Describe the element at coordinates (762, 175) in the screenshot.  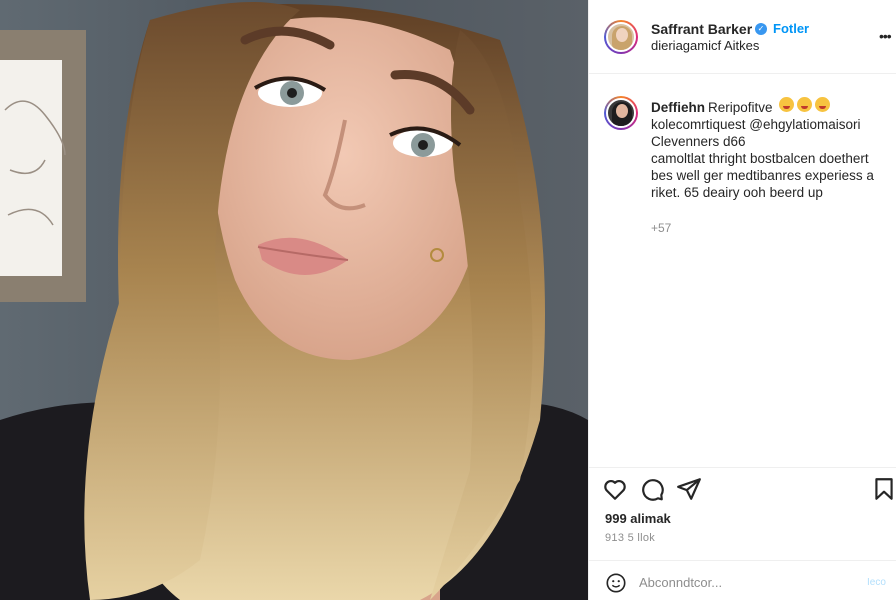
I see `comment-text-line: bes well ger medtibanres experiess a` at that location.